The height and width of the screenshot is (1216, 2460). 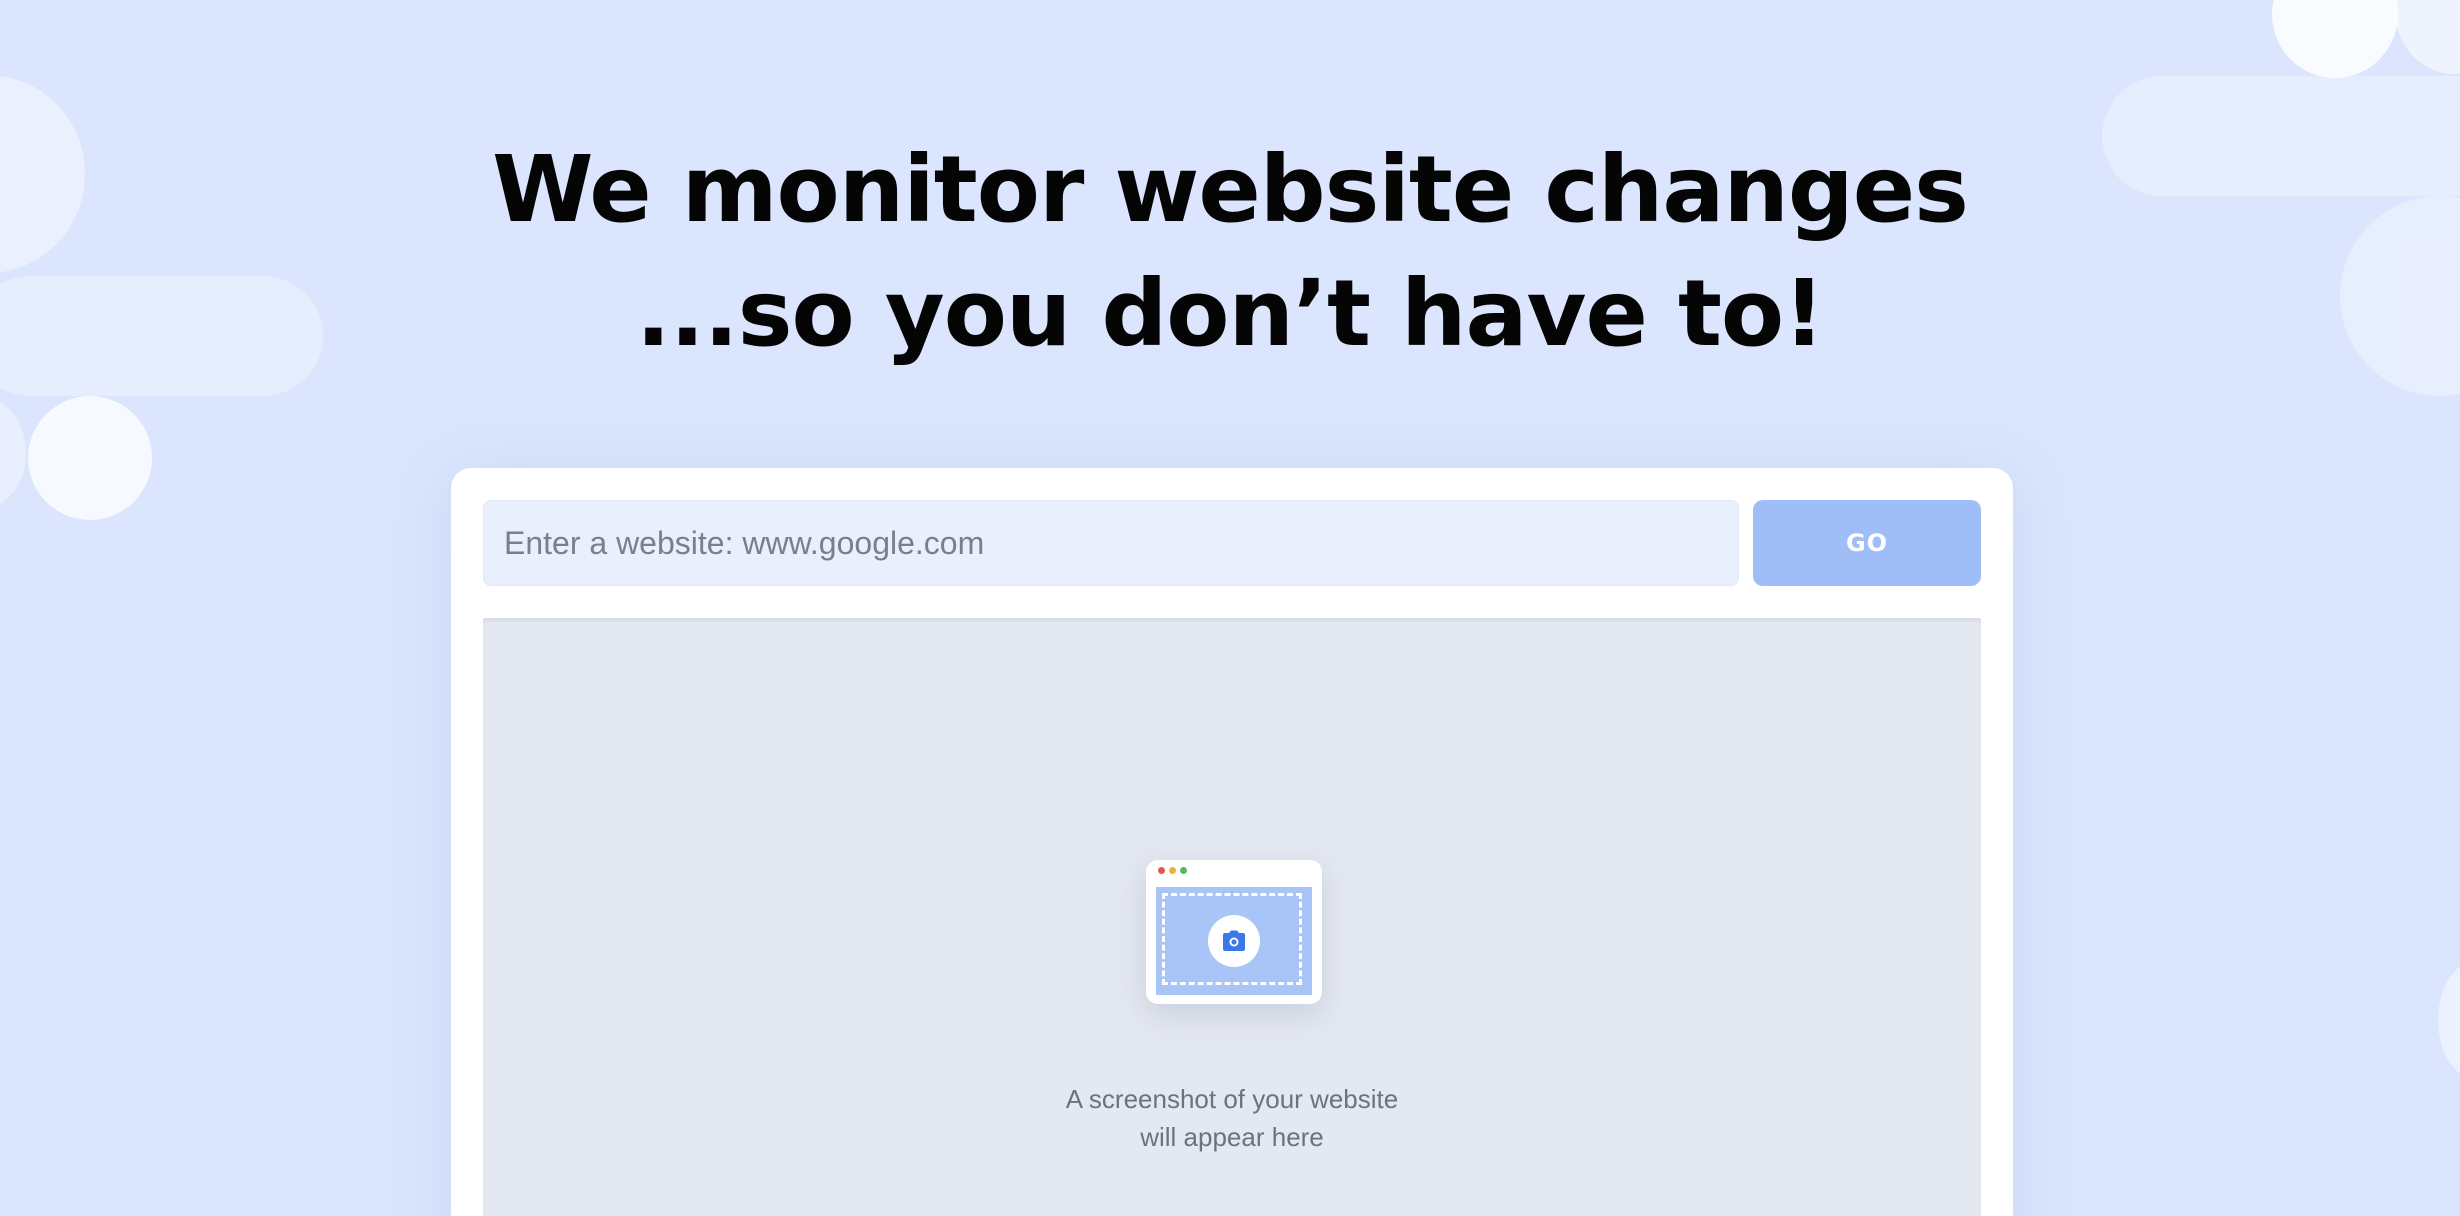 I want to click on headline-line-2: ...so you don’t have to!, so click(x=1230, y=313).